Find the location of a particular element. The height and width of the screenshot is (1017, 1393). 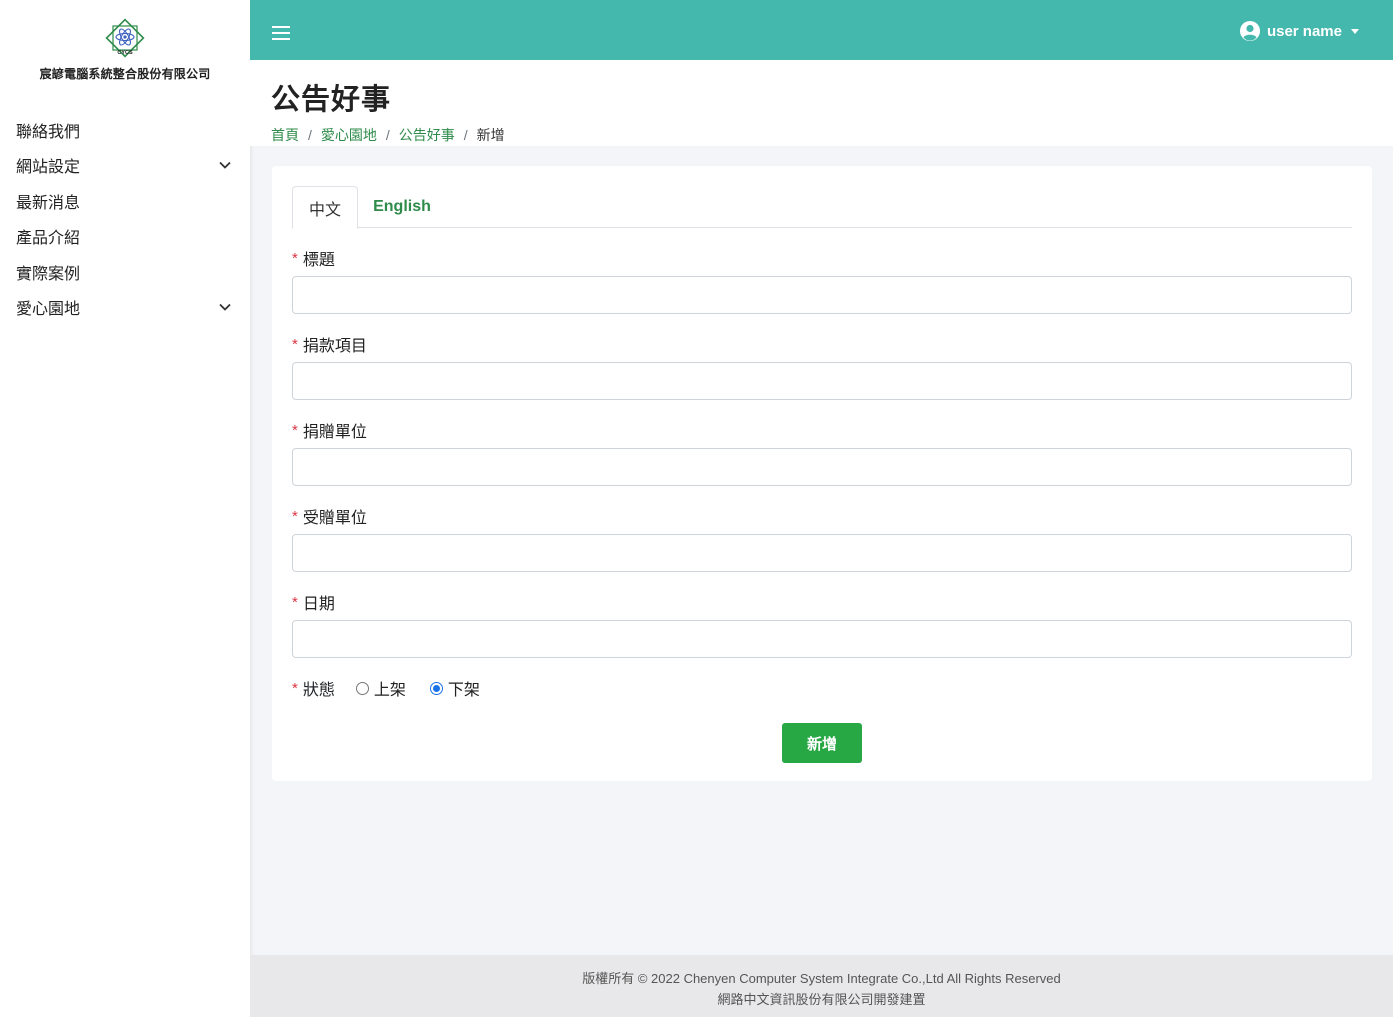

caret-down-icon is located at coordinates (1355, 31).